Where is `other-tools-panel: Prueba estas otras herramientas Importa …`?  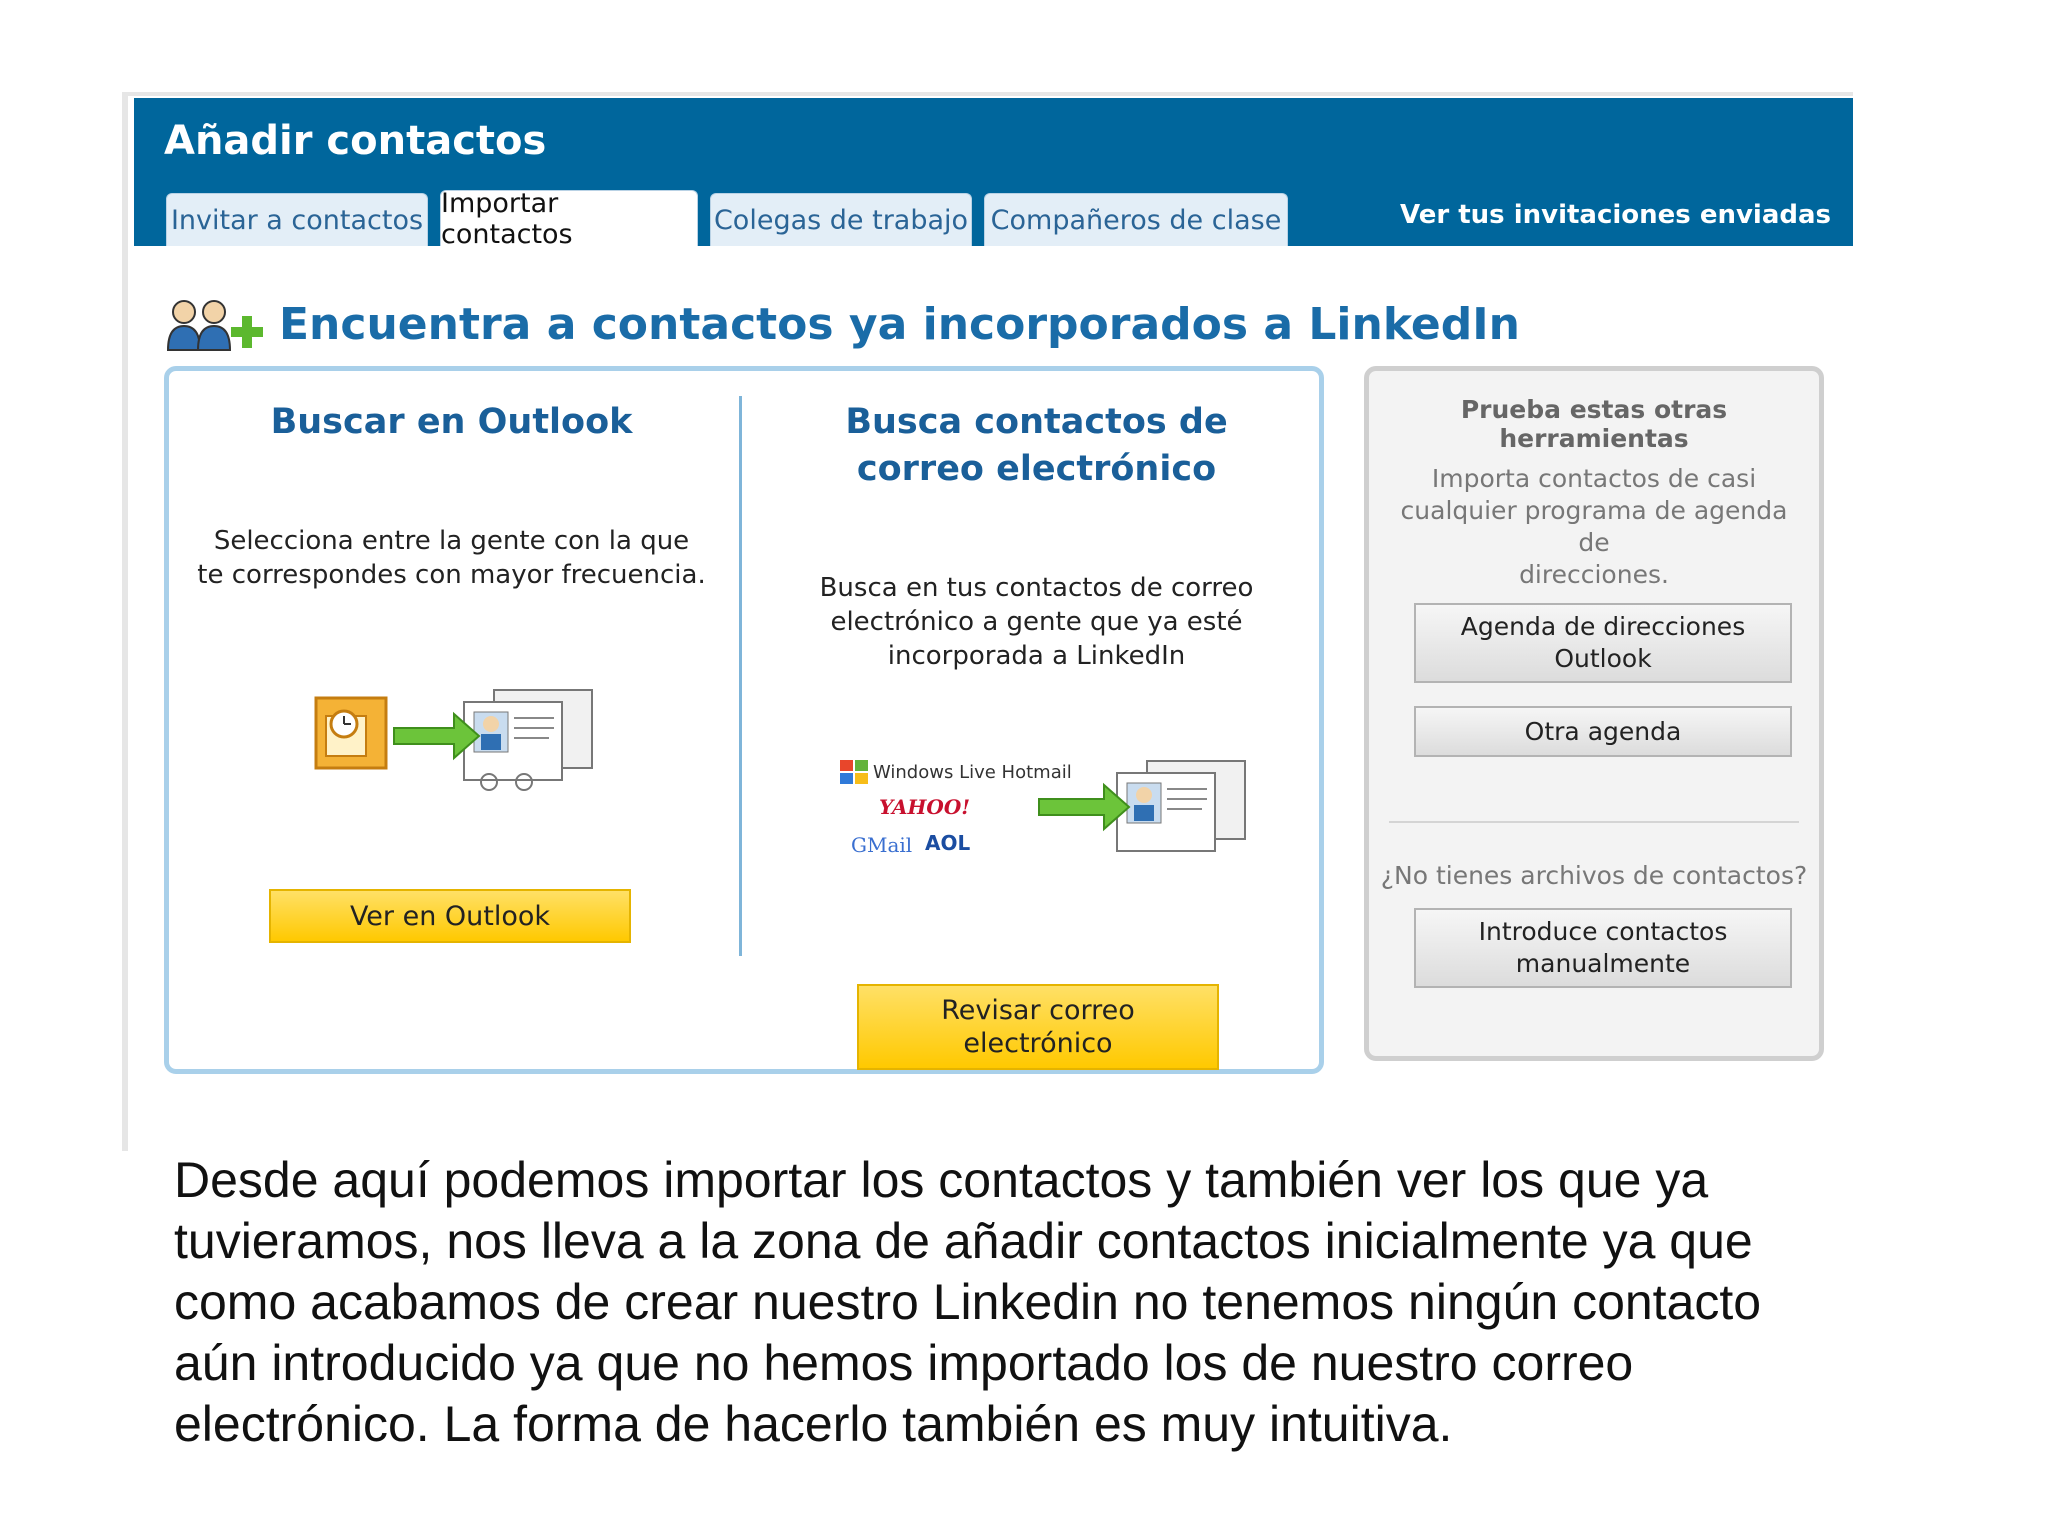 other-tools-panel: Prueba estas otras herramientas Importa … is located at coordinates (1594, 713).